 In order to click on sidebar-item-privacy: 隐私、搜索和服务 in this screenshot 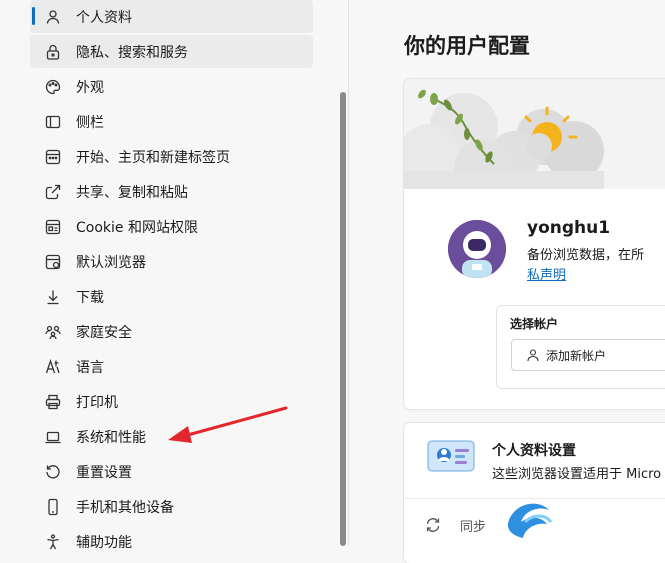, I will do `click(171, 51)`.